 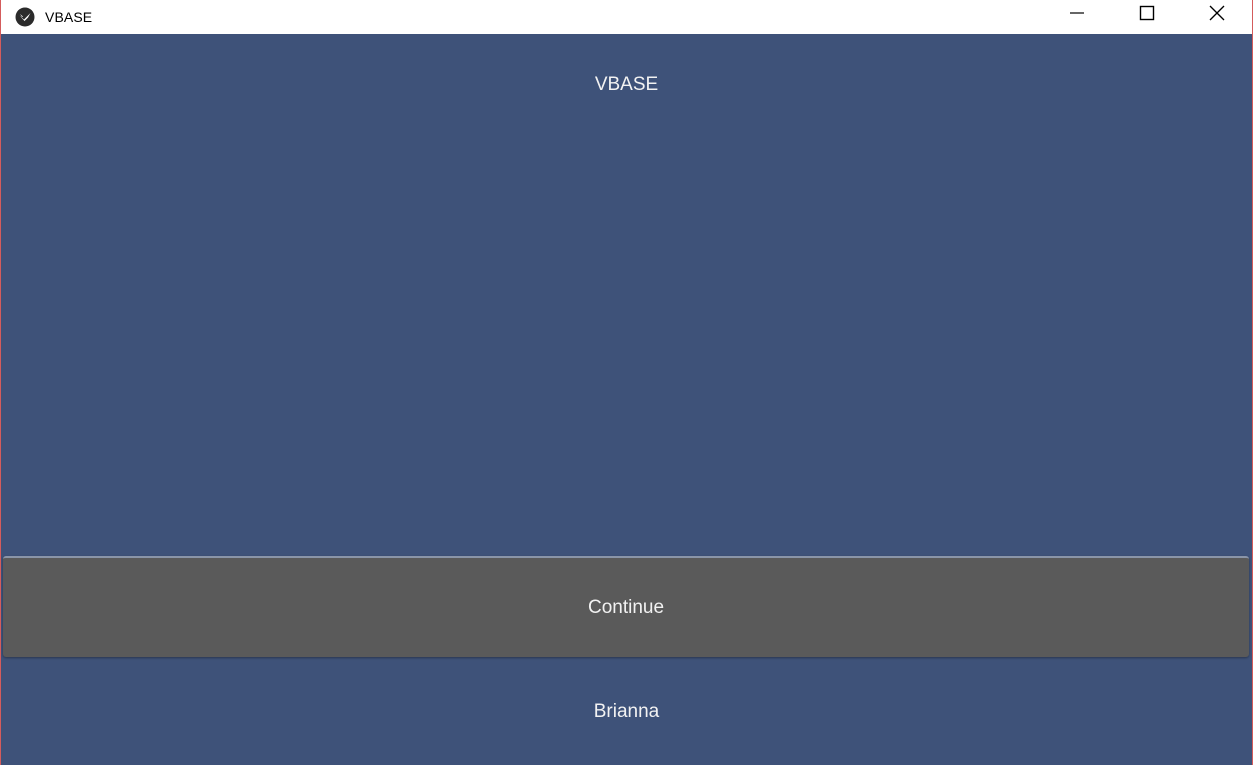 I want to click on continue-button: Continue, so click(x=626, y=606).